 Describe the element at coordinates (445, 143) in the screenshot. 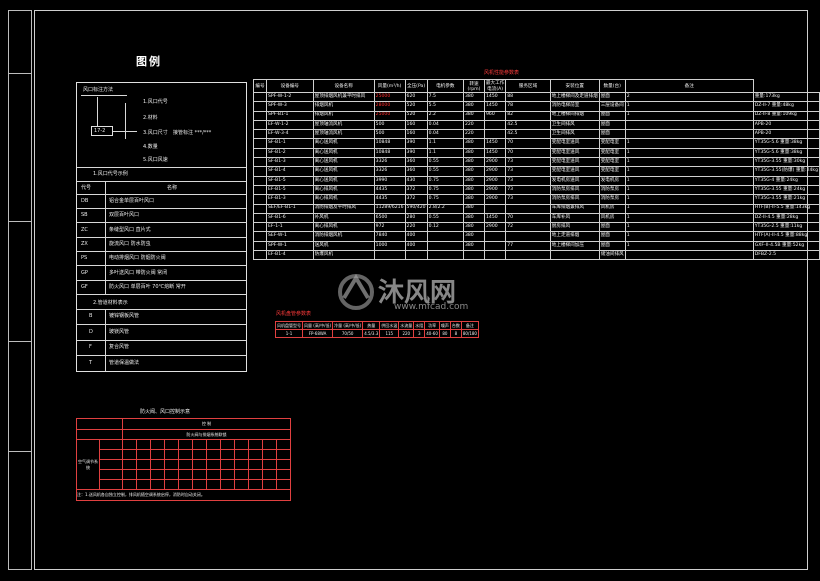

I see `table-cell: 1.1` at that location.